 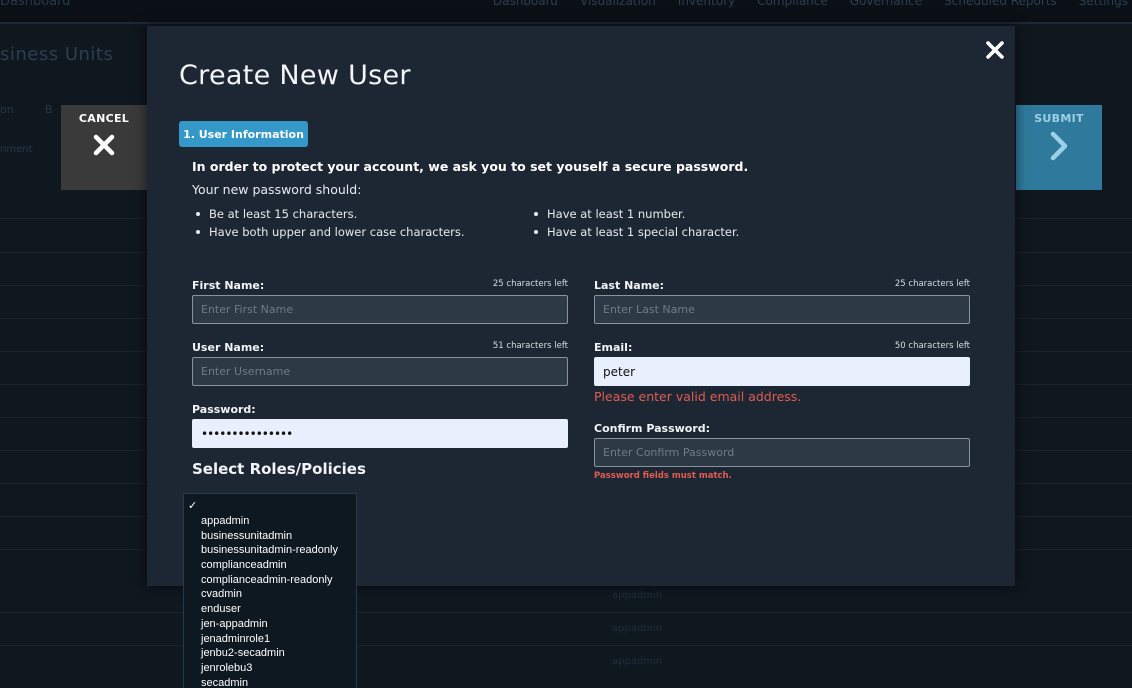 What do you see at coordinates (706, 4) in the screenshot?
I see `nav-item: Inventory` at bounding box center [706, 4].